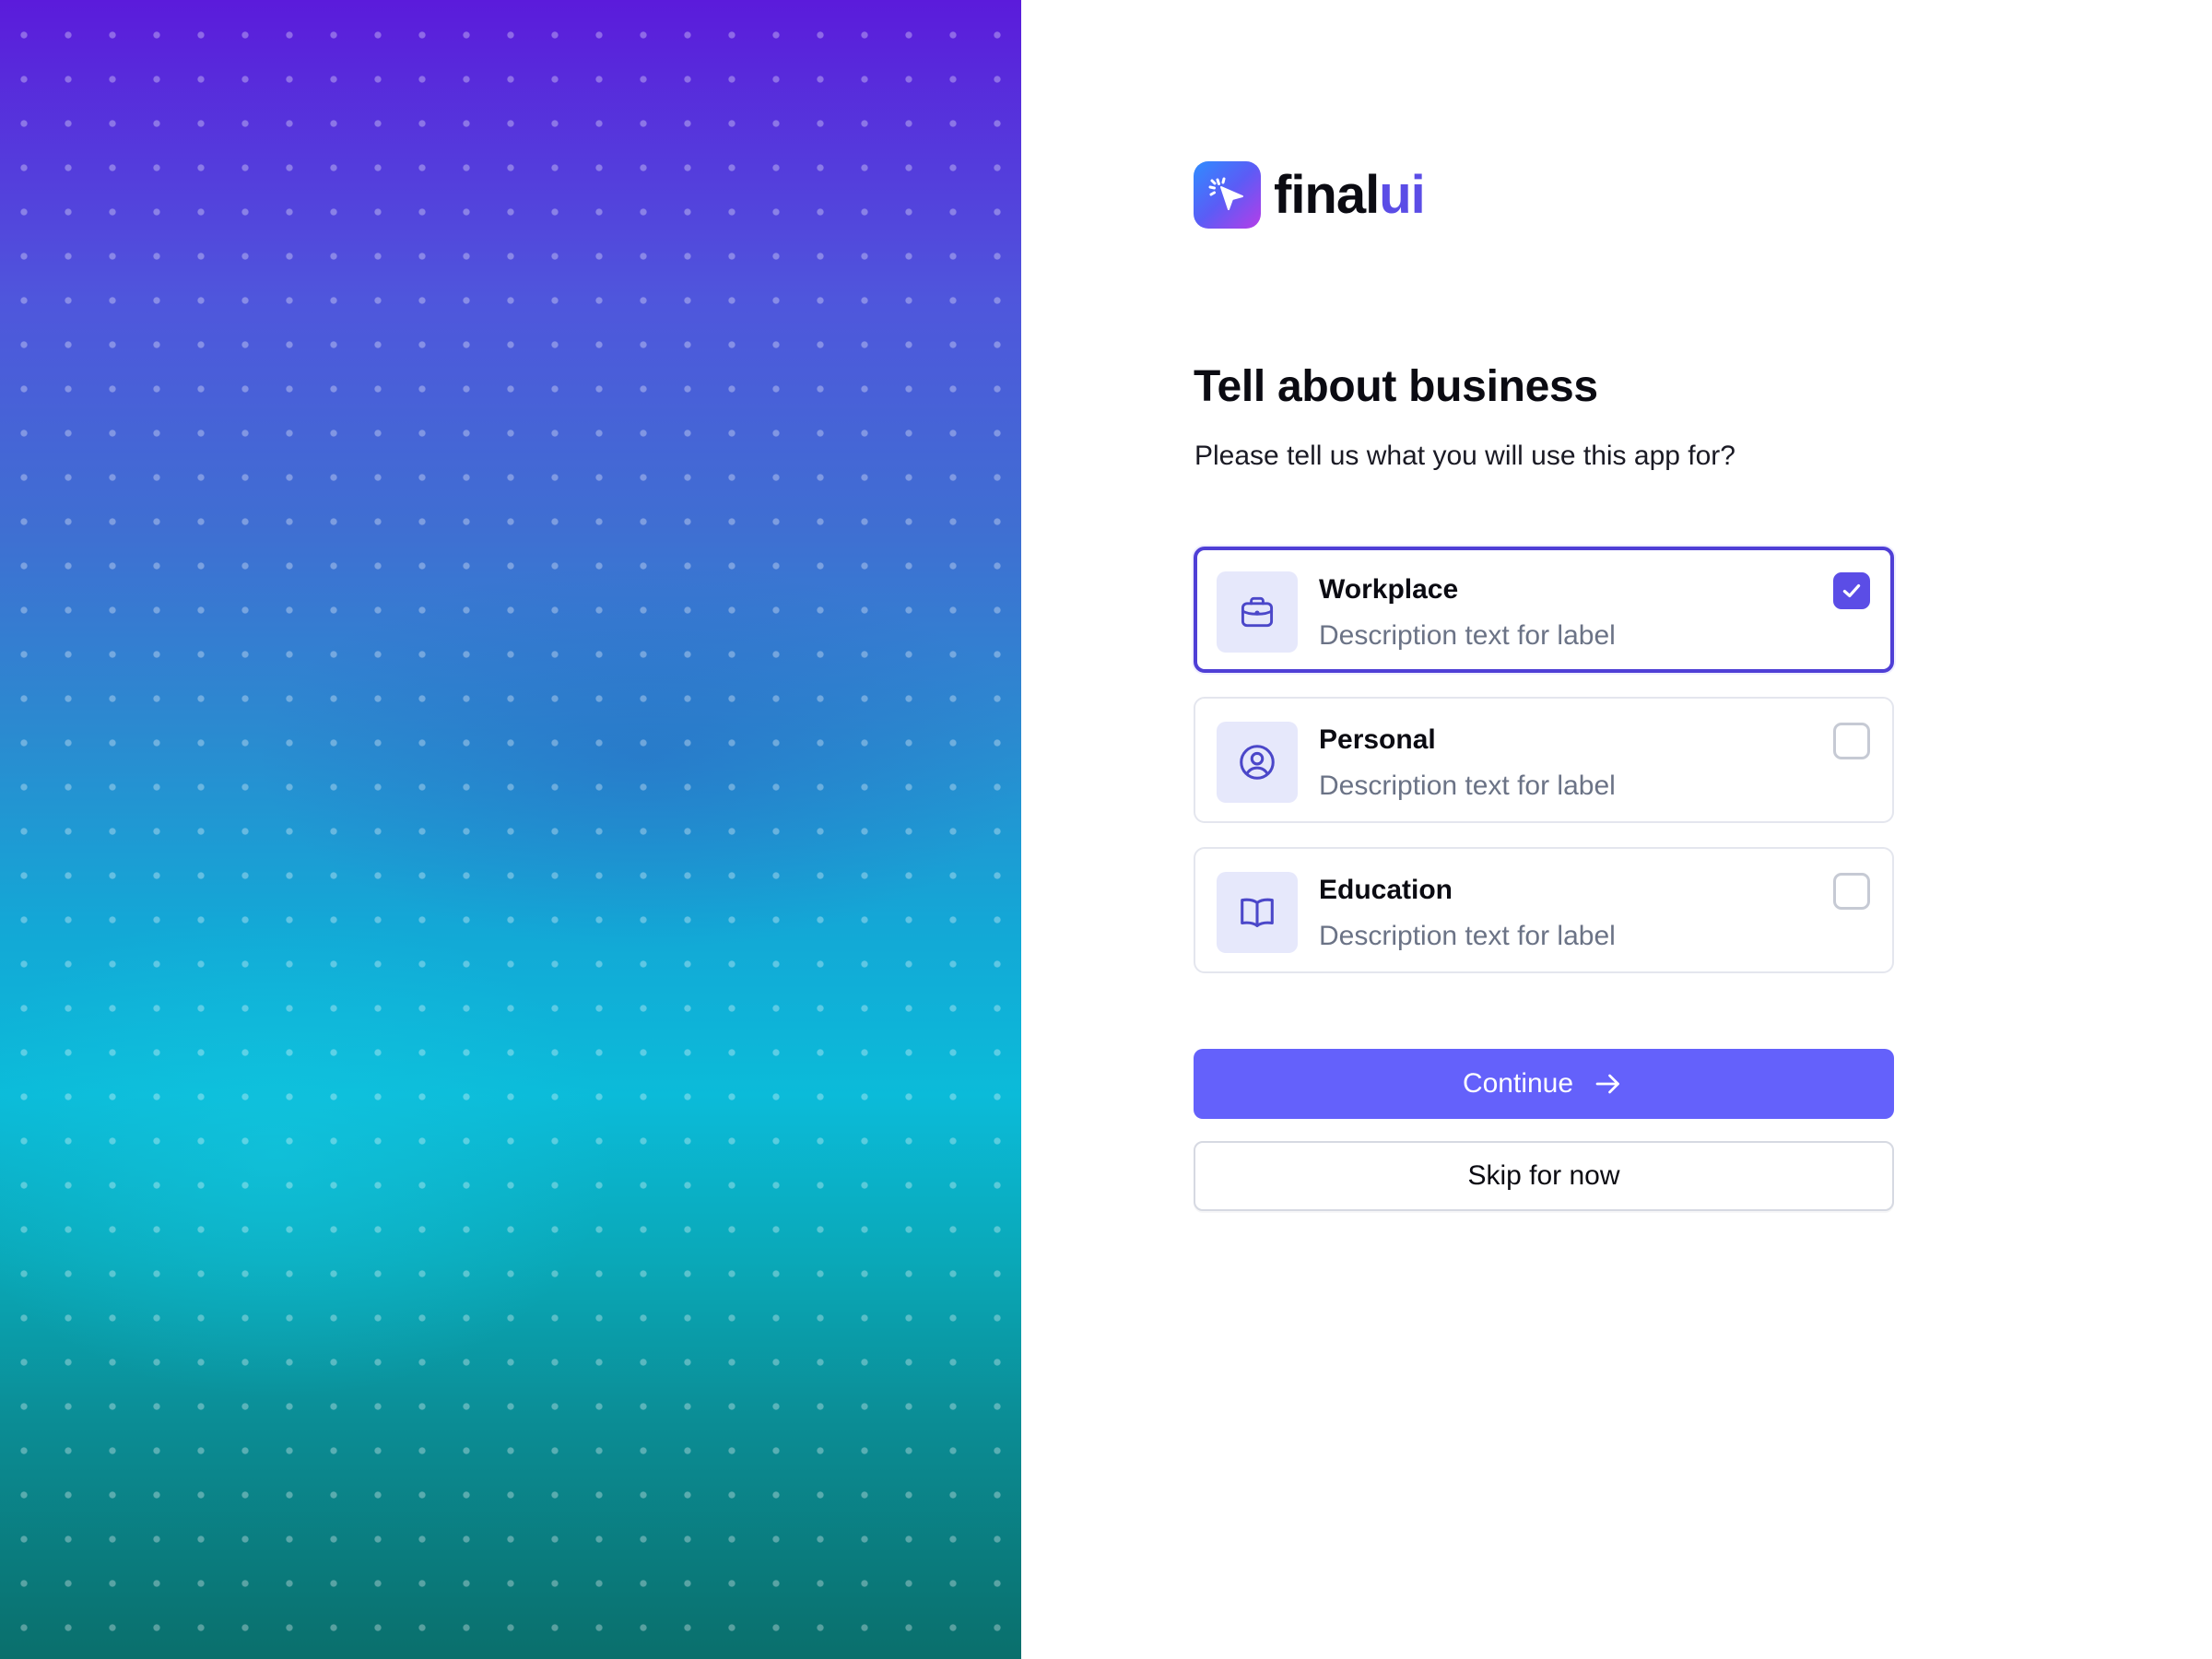  I want to click on brand-name: finalui, so click(1350, 195).